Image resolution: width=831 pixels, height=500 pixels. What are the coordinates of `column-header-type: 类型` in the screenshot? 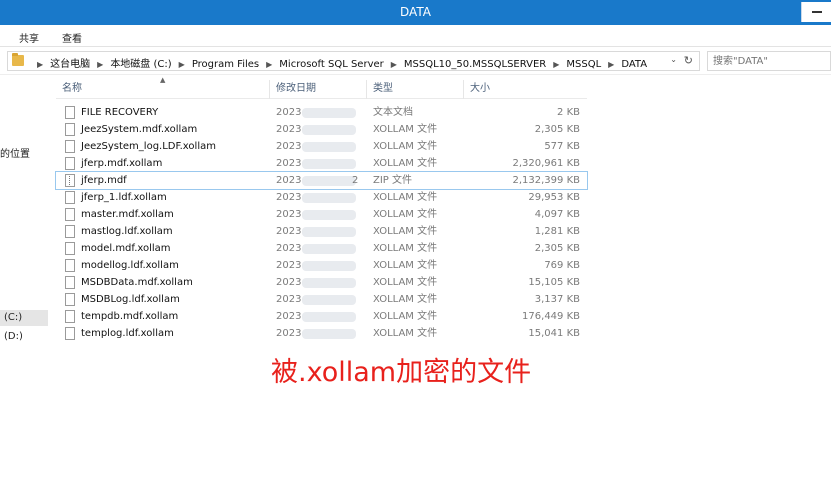 It's located at (415, 89).